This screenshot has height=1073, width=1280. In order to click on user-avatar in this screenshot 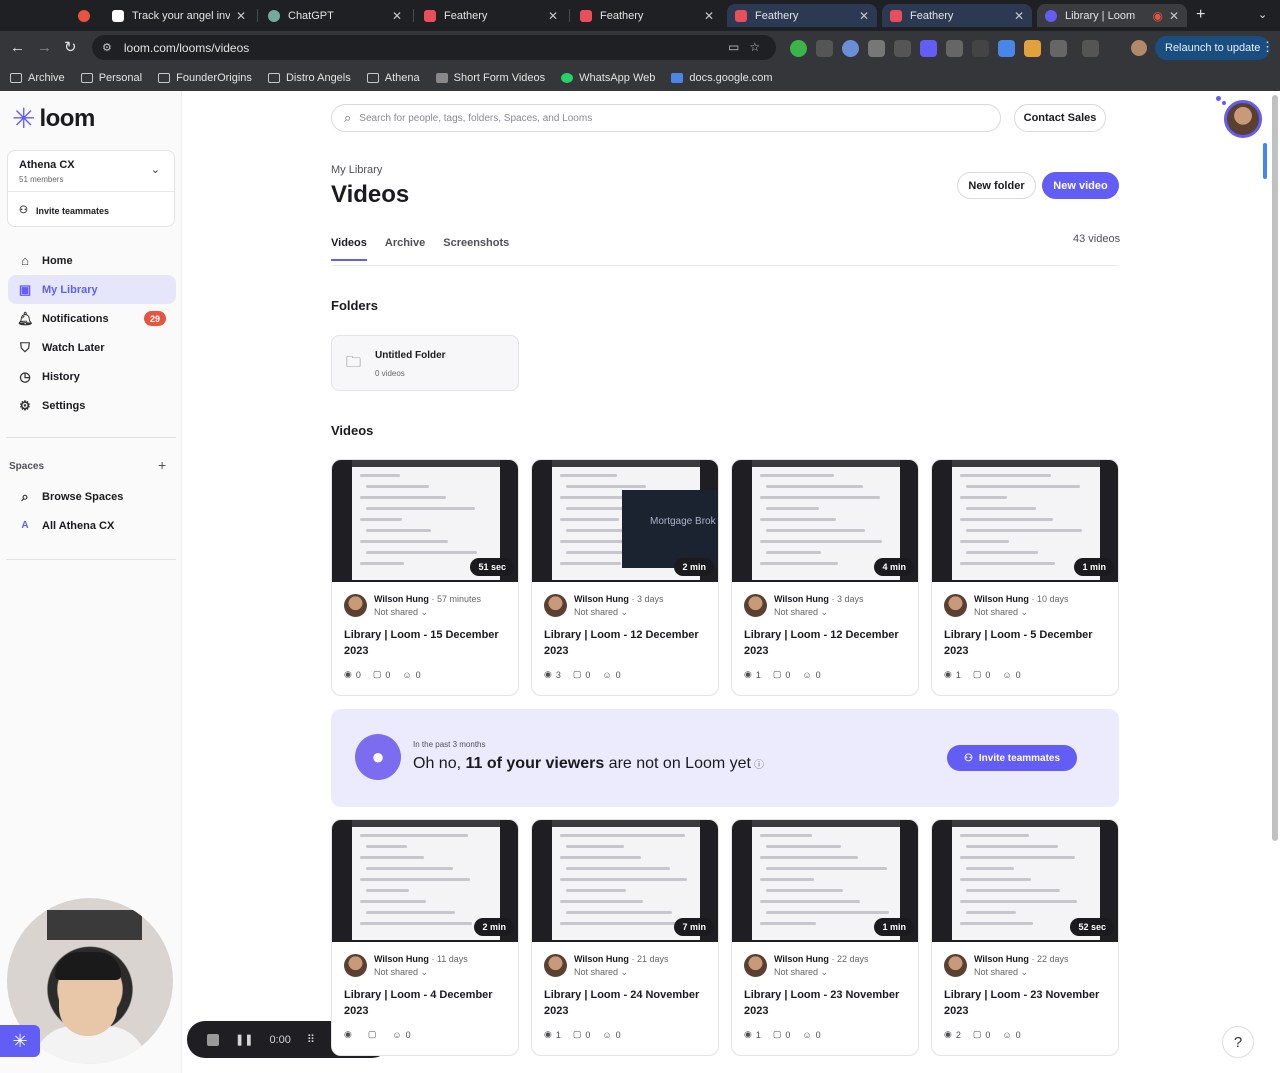, I will do `click(1243, 119)`.